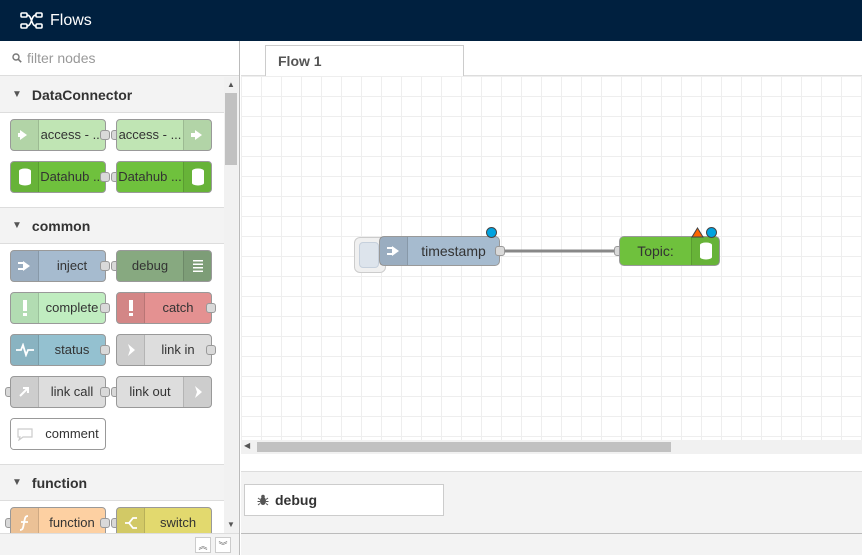 This screenshot has width=862, height=555. I want to click on collapse-all-button: ︽, so click(203, 545).